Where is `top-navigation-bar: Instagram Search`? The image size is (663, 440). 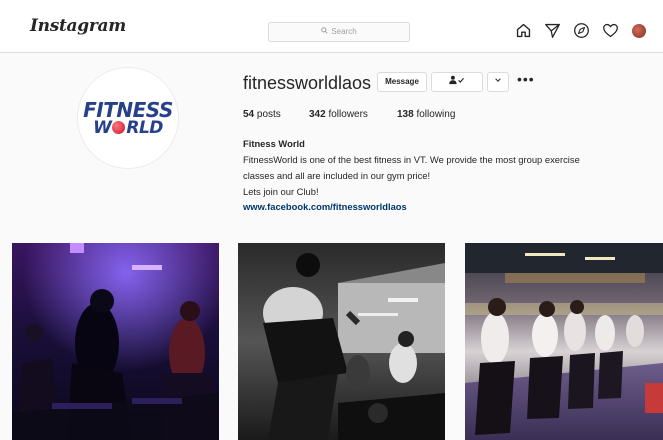
top-navigation-bar: Instagram Search is located at coordinates (331, 26).